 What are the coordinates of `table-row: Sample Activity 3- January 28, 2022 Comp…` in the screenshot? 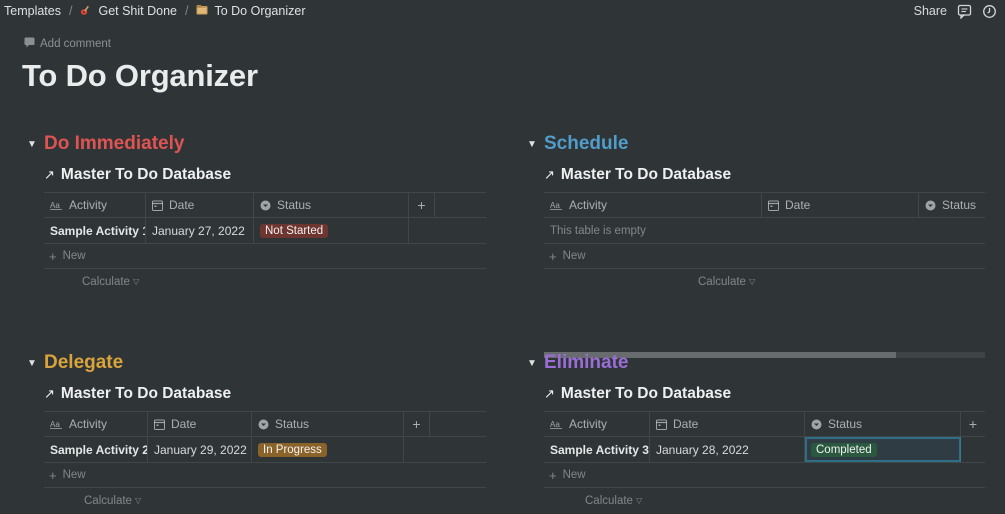 It's located at (764, 450).